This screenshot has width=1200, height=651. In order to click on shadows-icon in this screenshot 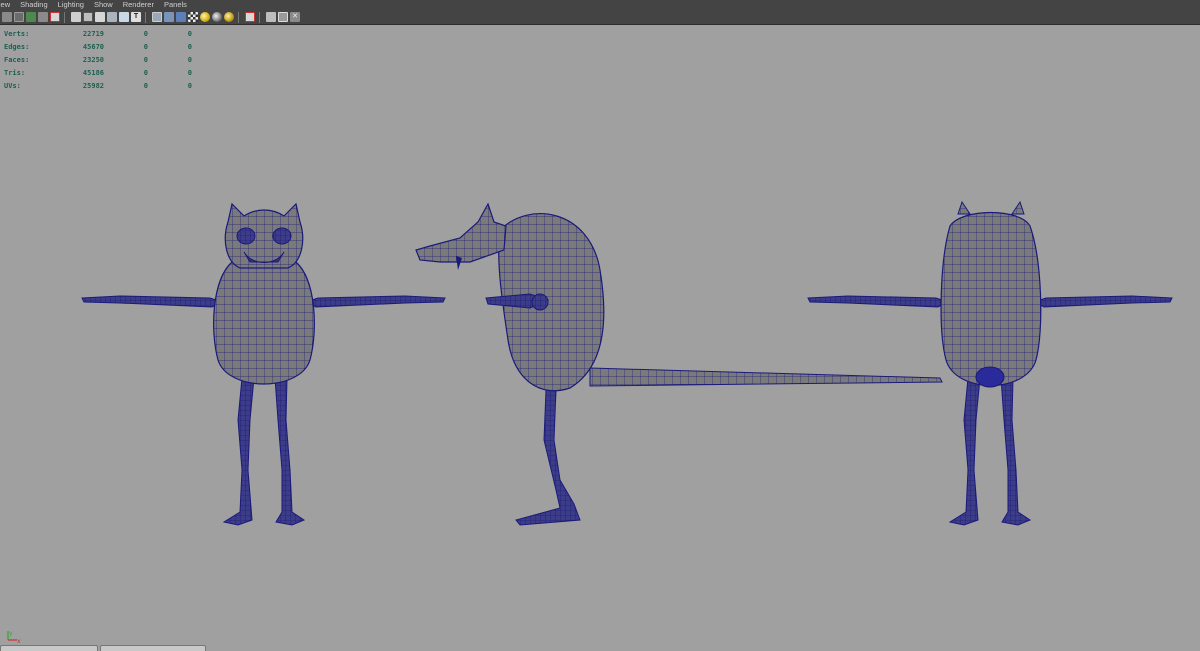, I will do `click(217, 17)`.